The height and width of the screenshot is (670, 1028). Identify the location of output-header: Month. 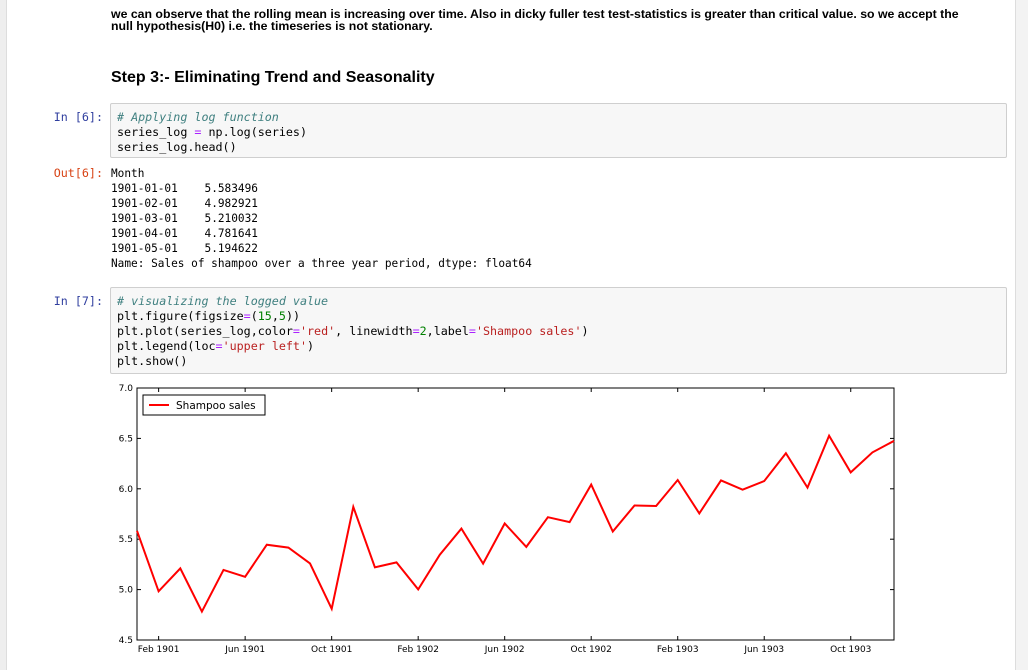
(128, 173).